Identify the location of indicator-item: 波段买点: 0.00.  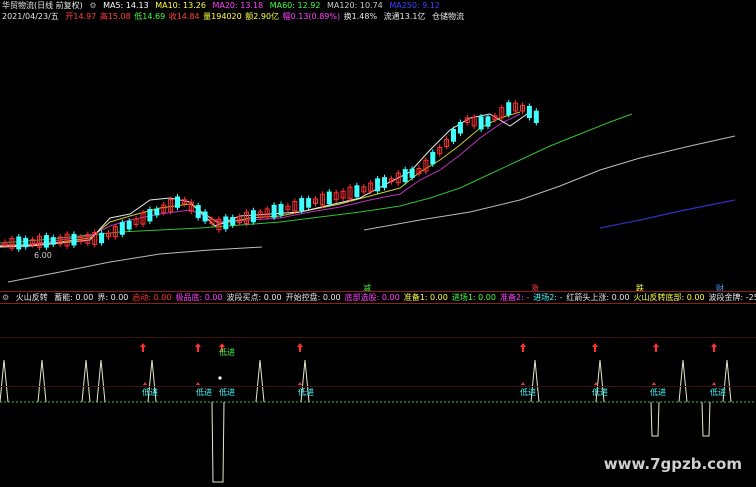
(254, 297).